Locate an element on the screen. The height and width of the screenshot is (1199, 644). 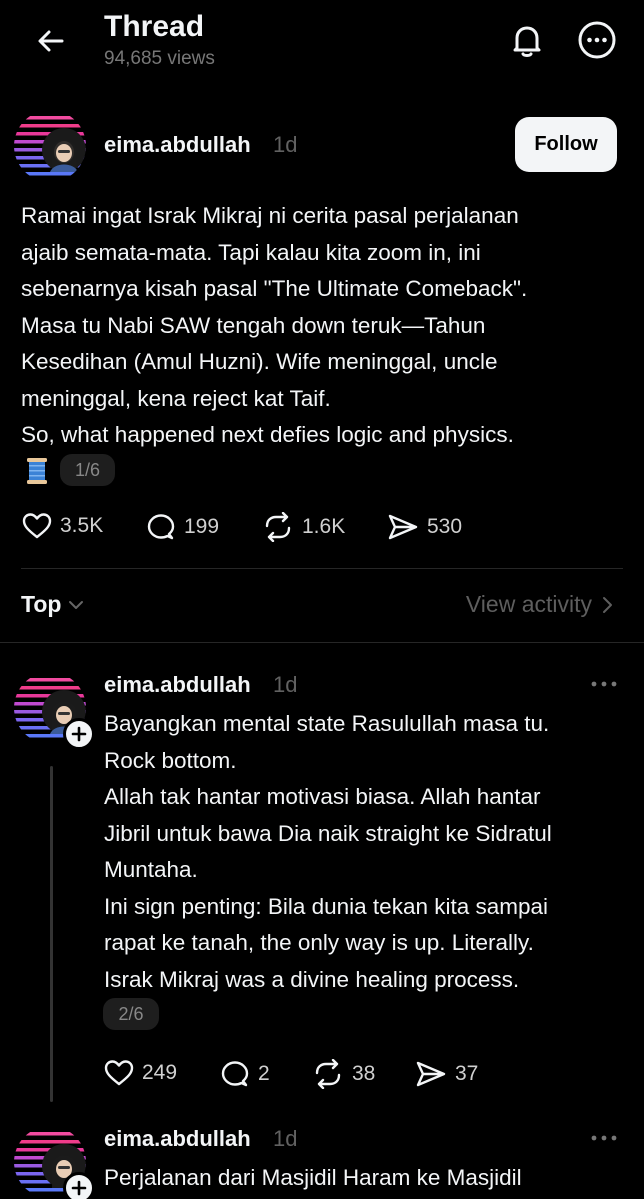
reply-count: 199 is located at coordinates (202, 526).